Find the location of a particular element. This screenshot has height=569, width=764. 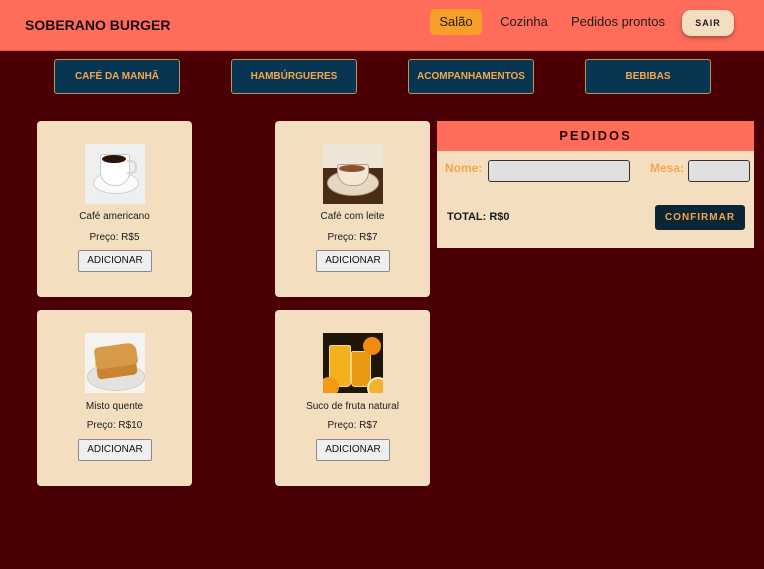

confirm-order-button: CONFIRMAR is located at coordinates (700, 217).